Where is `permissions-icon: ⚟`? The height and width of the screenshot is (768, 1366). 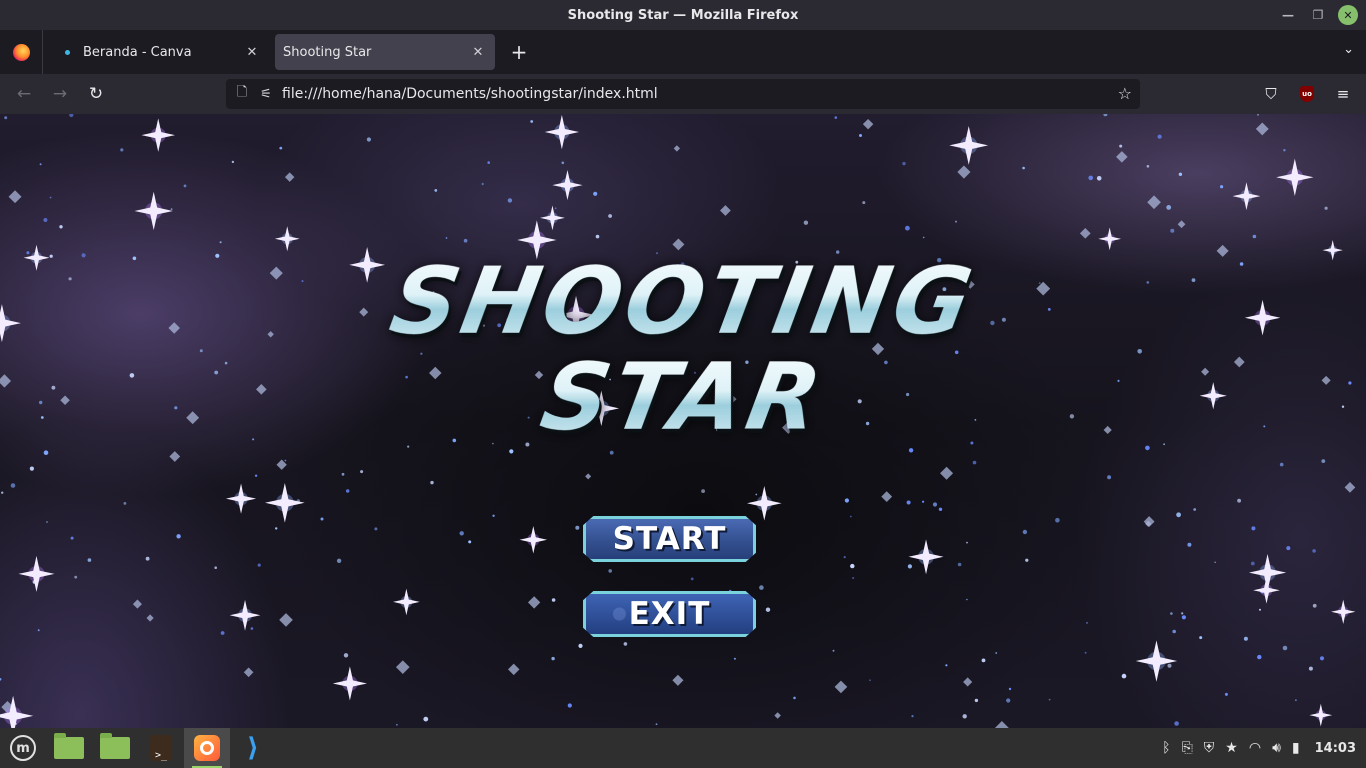 permissions-icon: ⚟ is located at coordinates (266, 94).